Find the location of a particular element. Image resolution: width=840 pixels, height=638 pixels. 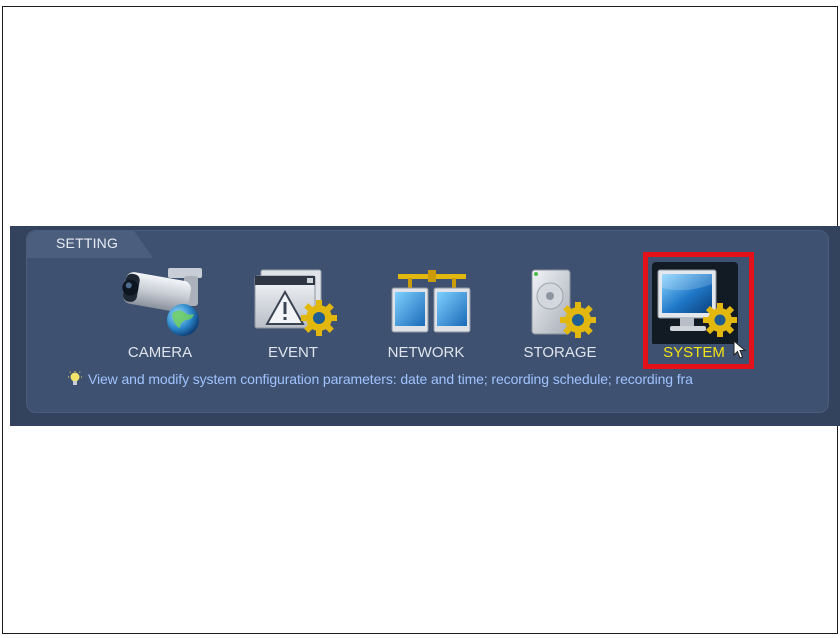

menu-label-camera: CAMERA is located at coordinates (160, 352).